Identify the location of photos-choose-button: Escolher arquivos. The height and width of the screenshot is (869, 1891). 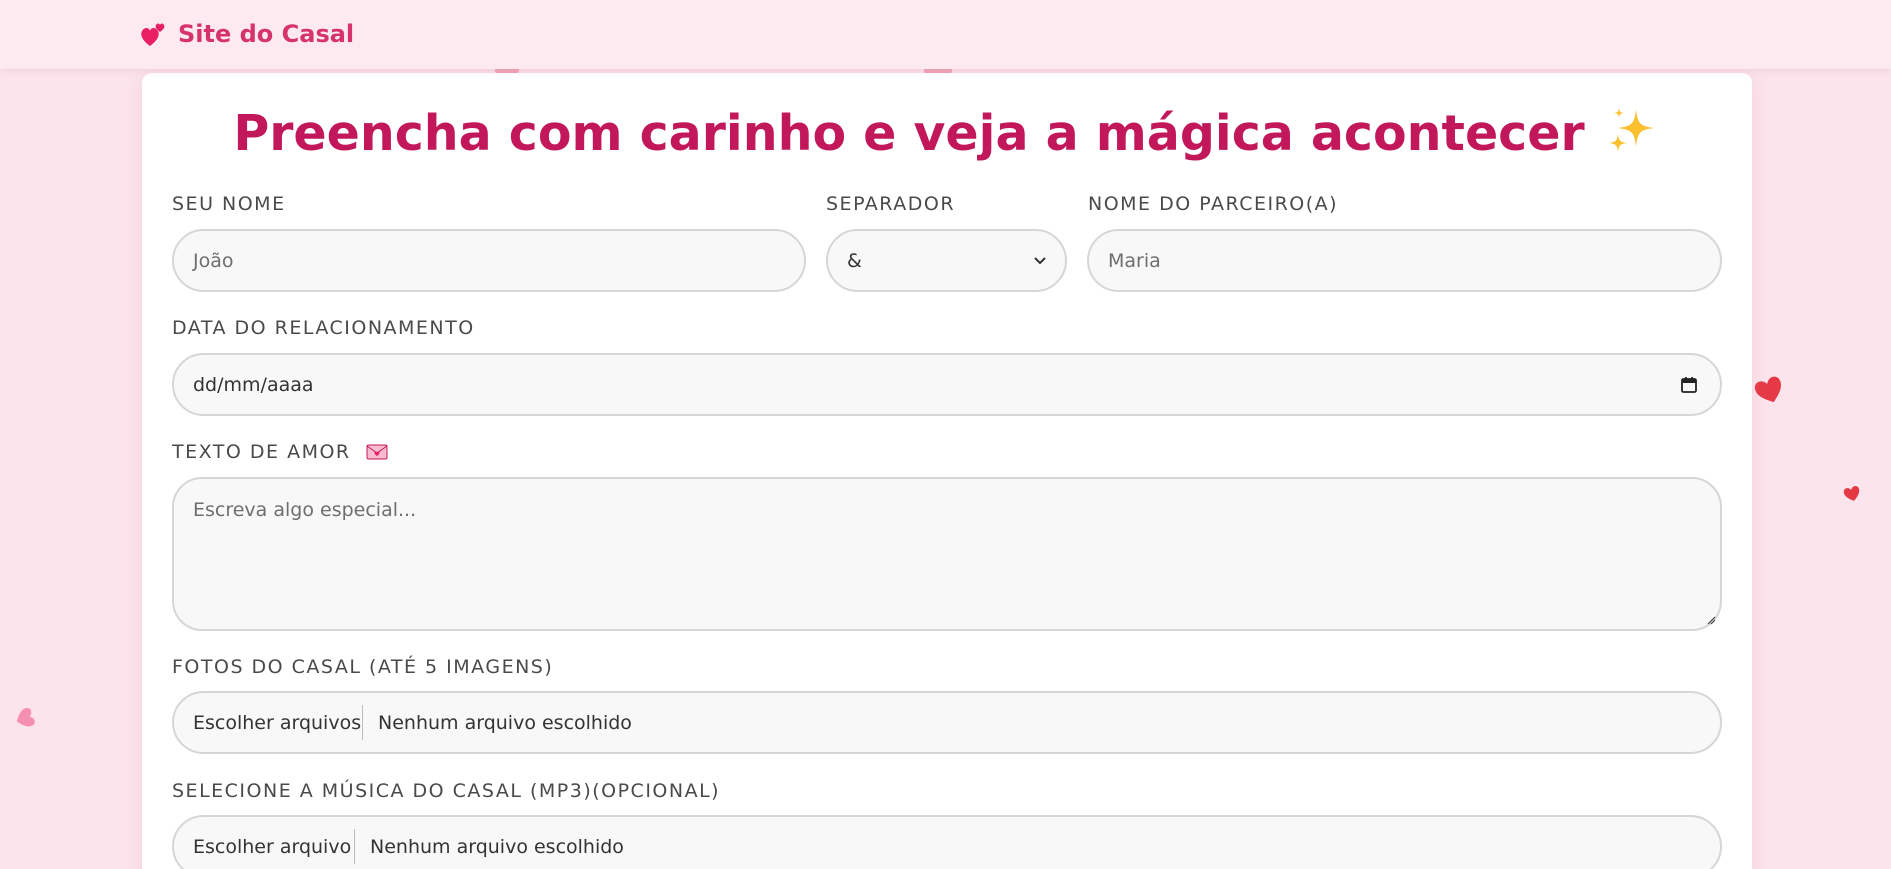
(277, 723).